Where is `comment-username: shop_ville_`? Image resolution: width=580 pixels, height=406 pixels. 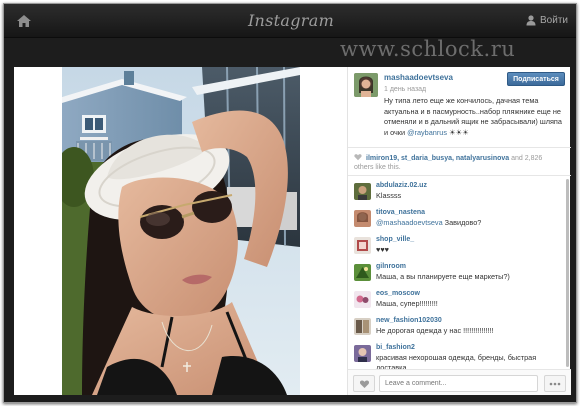 comment-username: shop_ville_ is located at coordinates (395, 239).